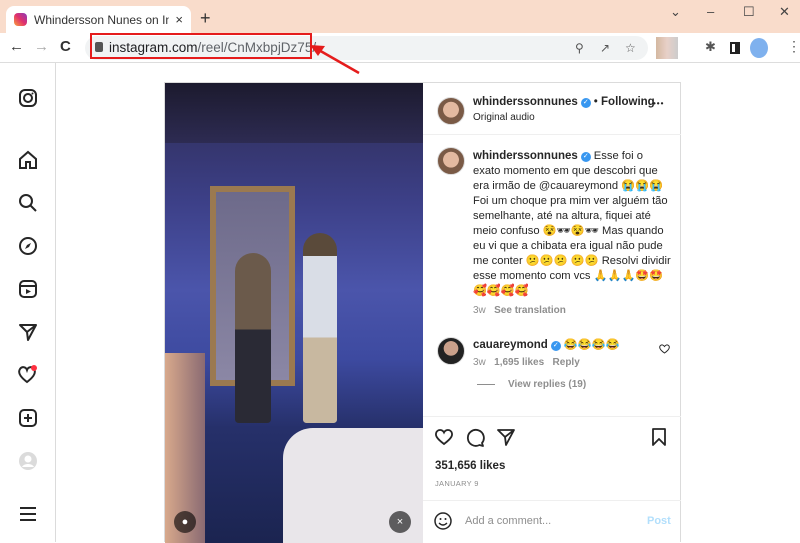 The width and height of the screenshot is (800, 543). I want to click on caption-time: 3w, so click(479, 310).